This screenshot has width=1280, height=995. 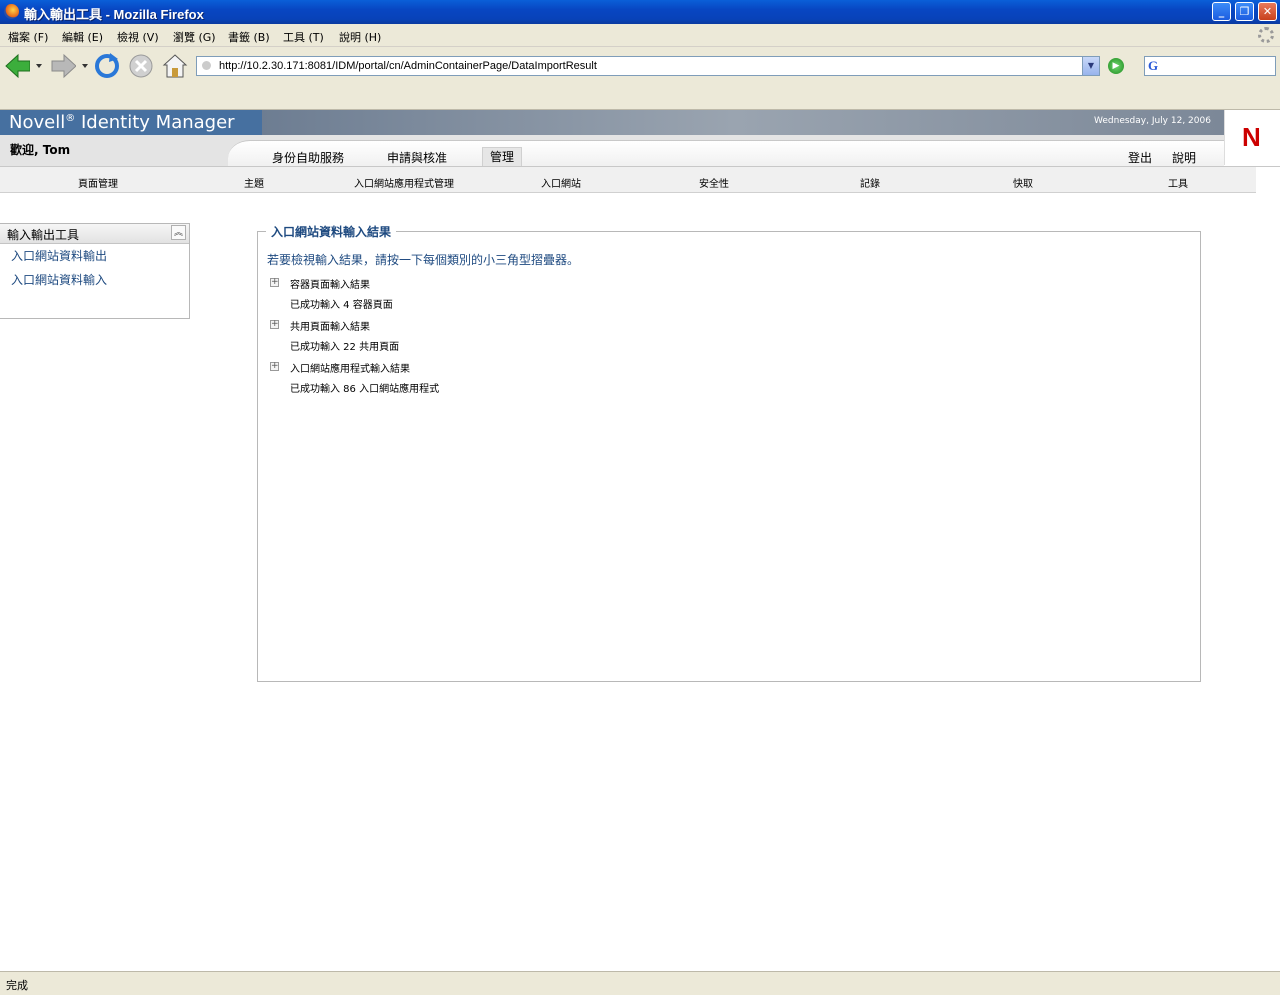 What do you see at coordinates (640, 983) in the screenshot?
I see `status-bar: 完成` at bounding box center [640, 983].